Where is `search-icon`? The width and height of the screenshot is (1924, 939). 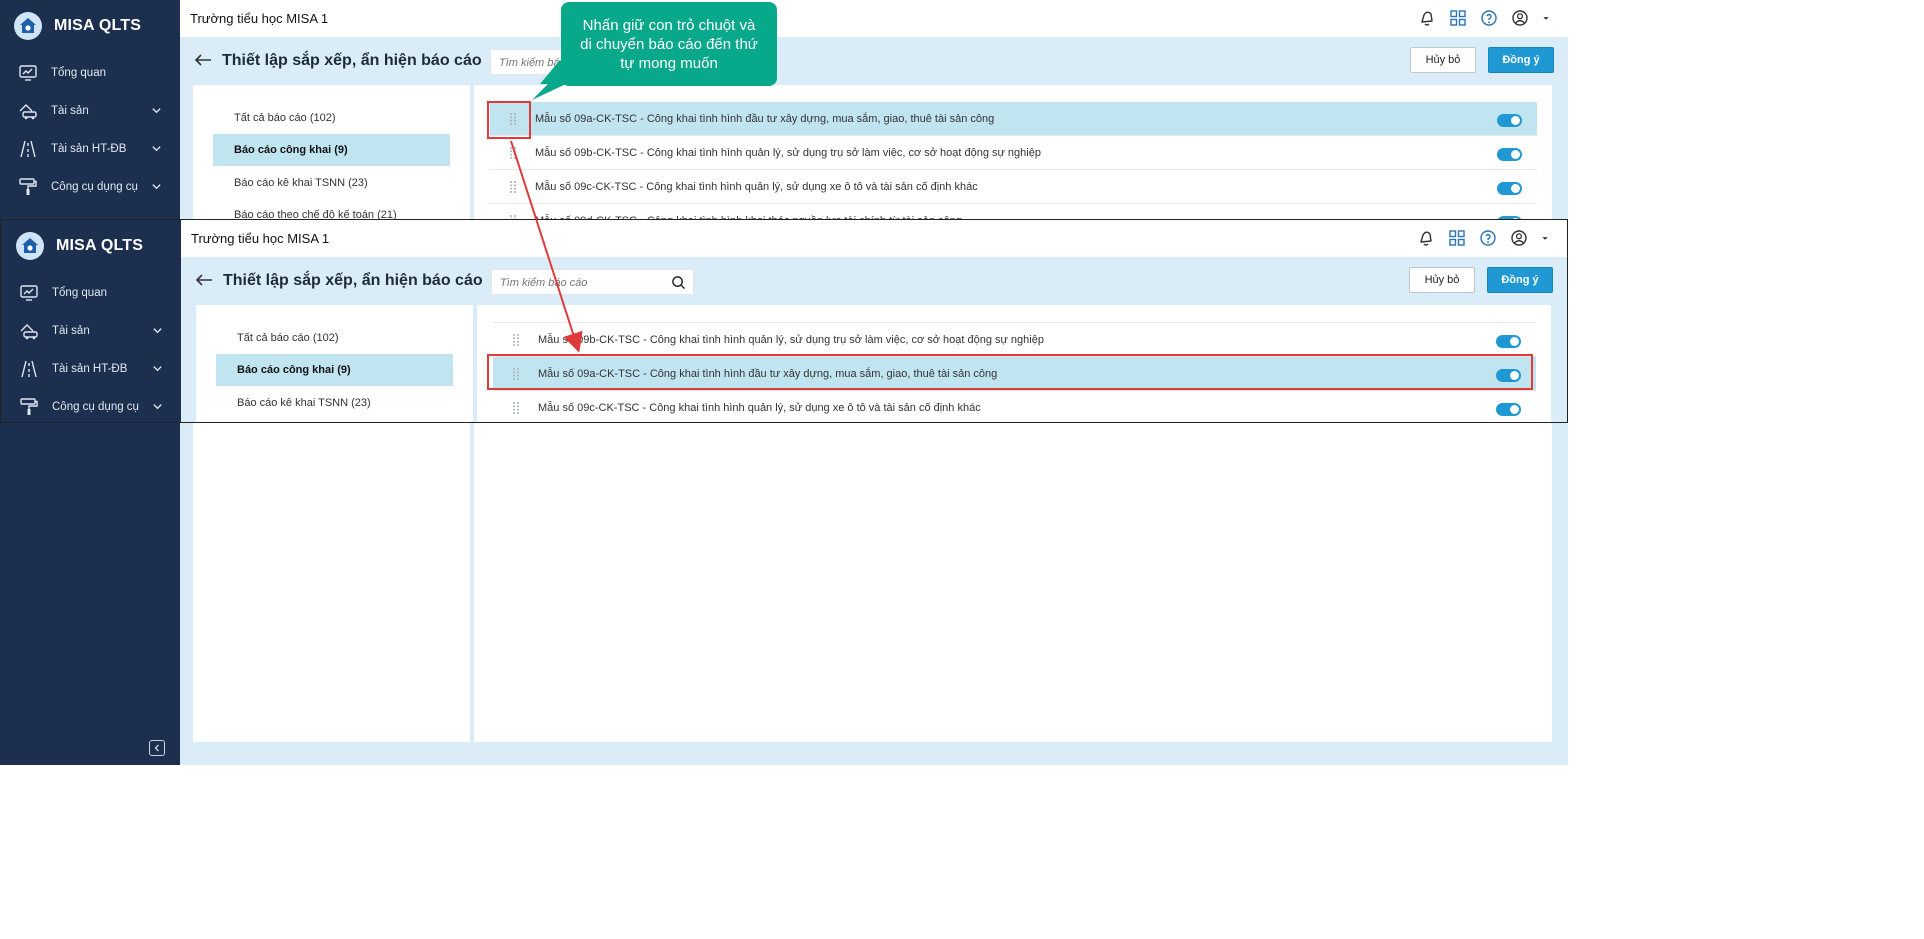
search-icon is located at coordinates (678, 282).